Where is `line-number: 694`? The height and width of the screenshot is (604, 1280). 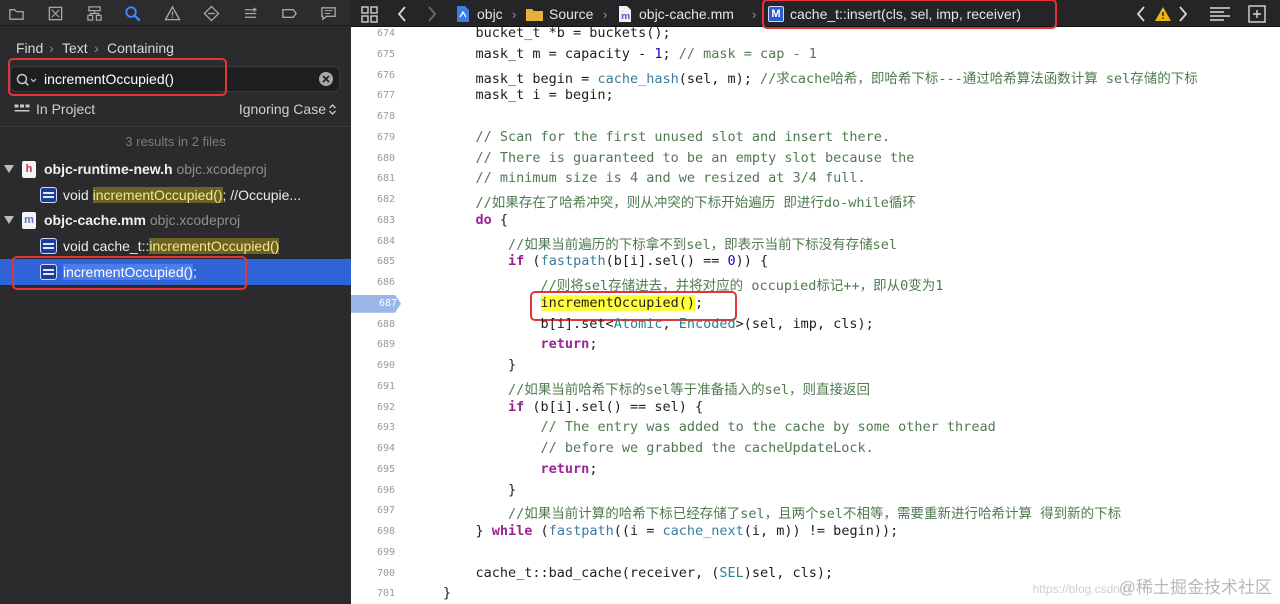
line-number: 694 is located at coordinates (386, 448).